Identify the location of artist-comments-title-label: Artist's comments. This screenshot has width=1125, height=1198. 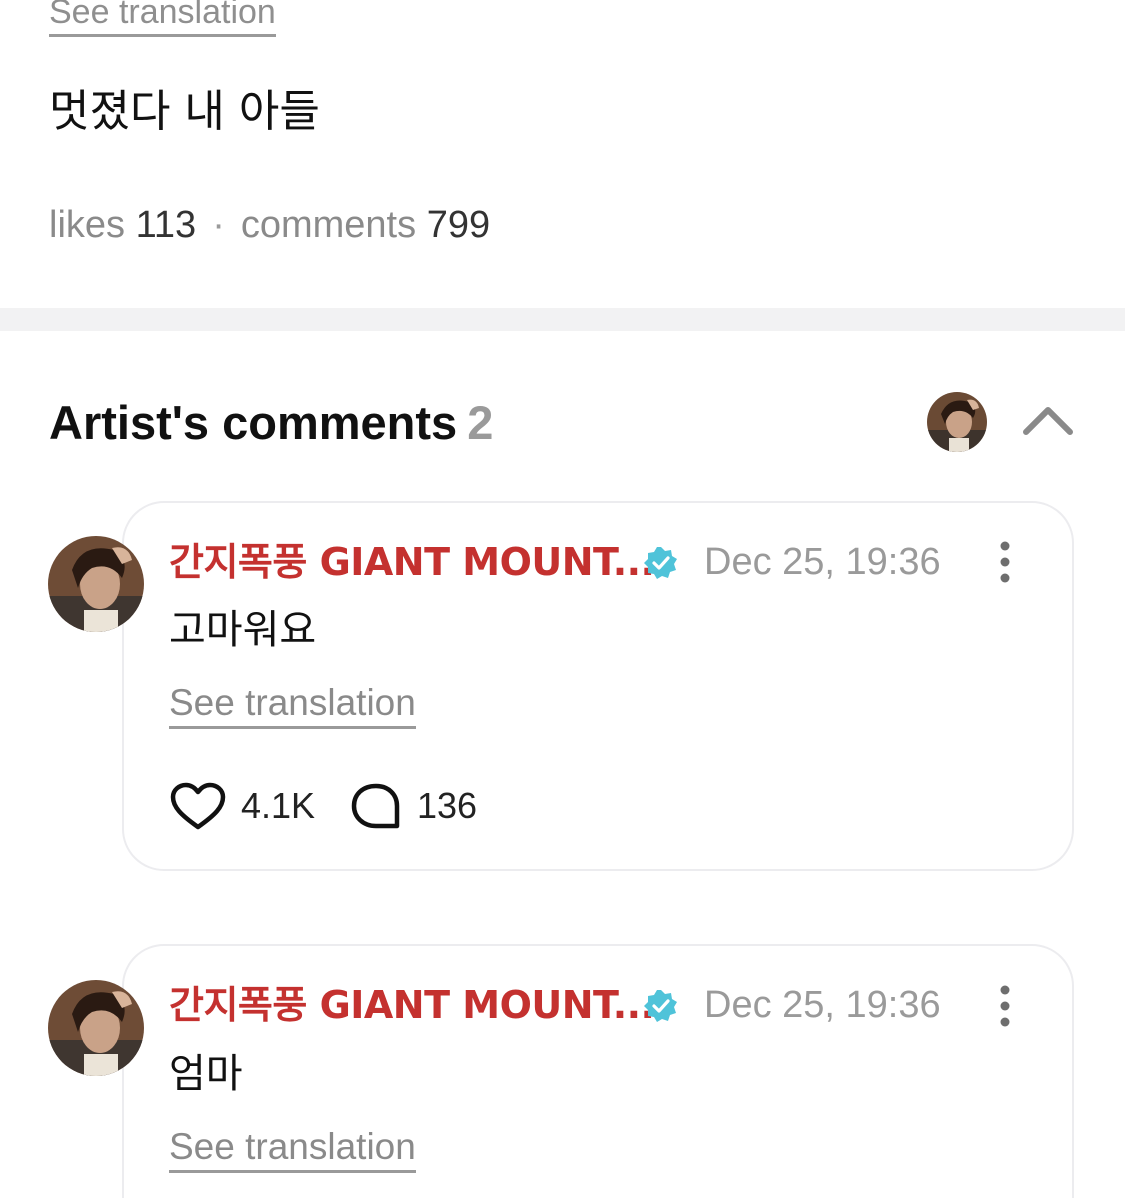
(253, 422).